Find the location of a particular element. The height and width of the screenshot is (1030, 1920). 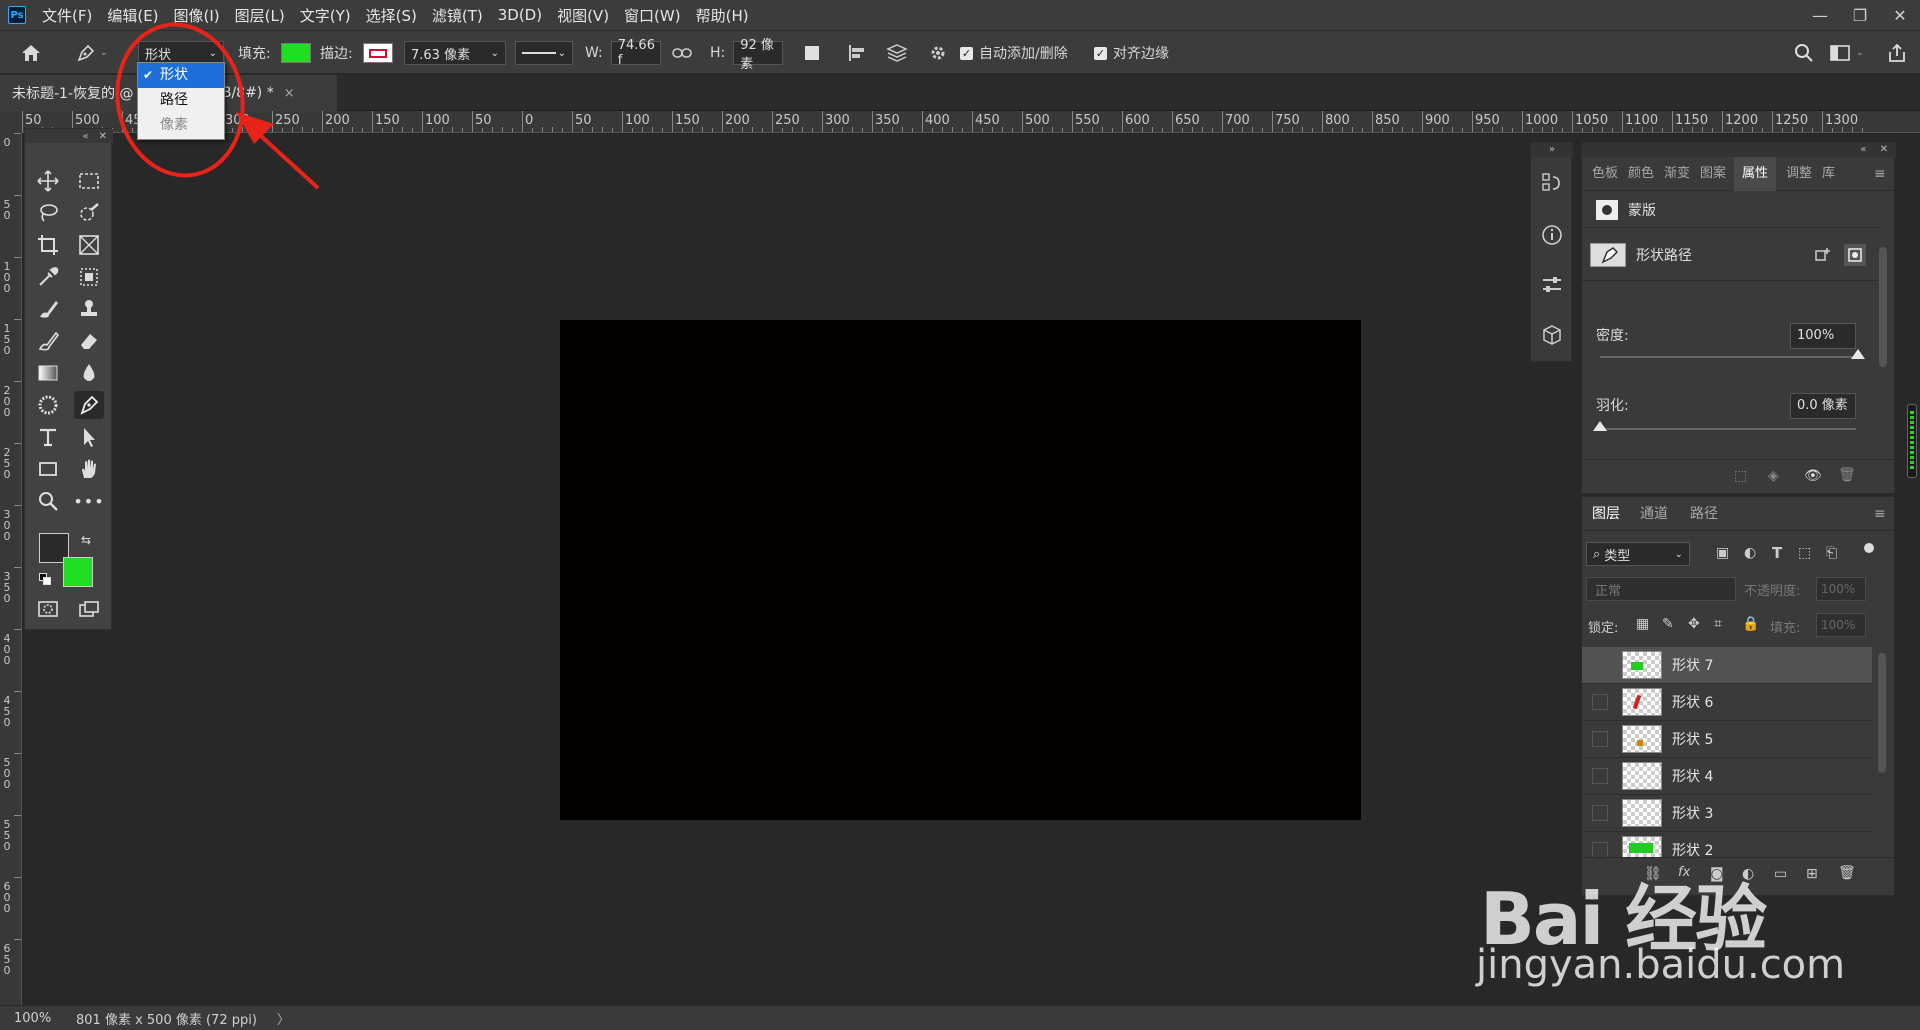

eye-icon: 👁 is located at coordinates (1813, 476).